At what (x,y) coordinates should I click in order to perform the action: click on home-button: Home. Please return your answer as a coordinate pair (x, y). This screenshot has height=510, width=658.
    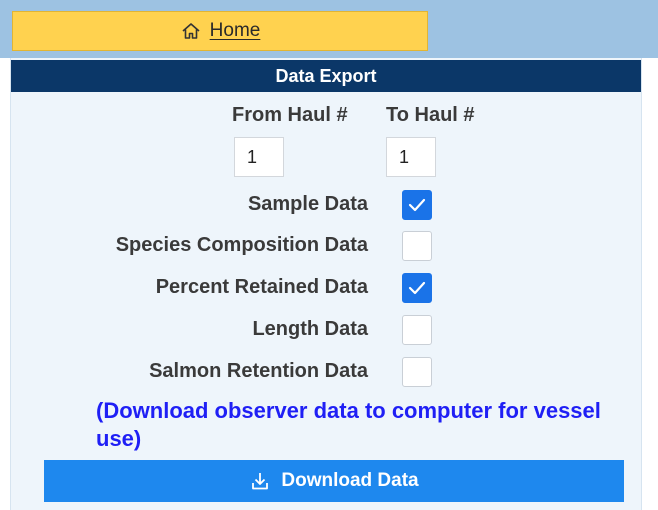
    Looking at the image, I should click on (220, 31).